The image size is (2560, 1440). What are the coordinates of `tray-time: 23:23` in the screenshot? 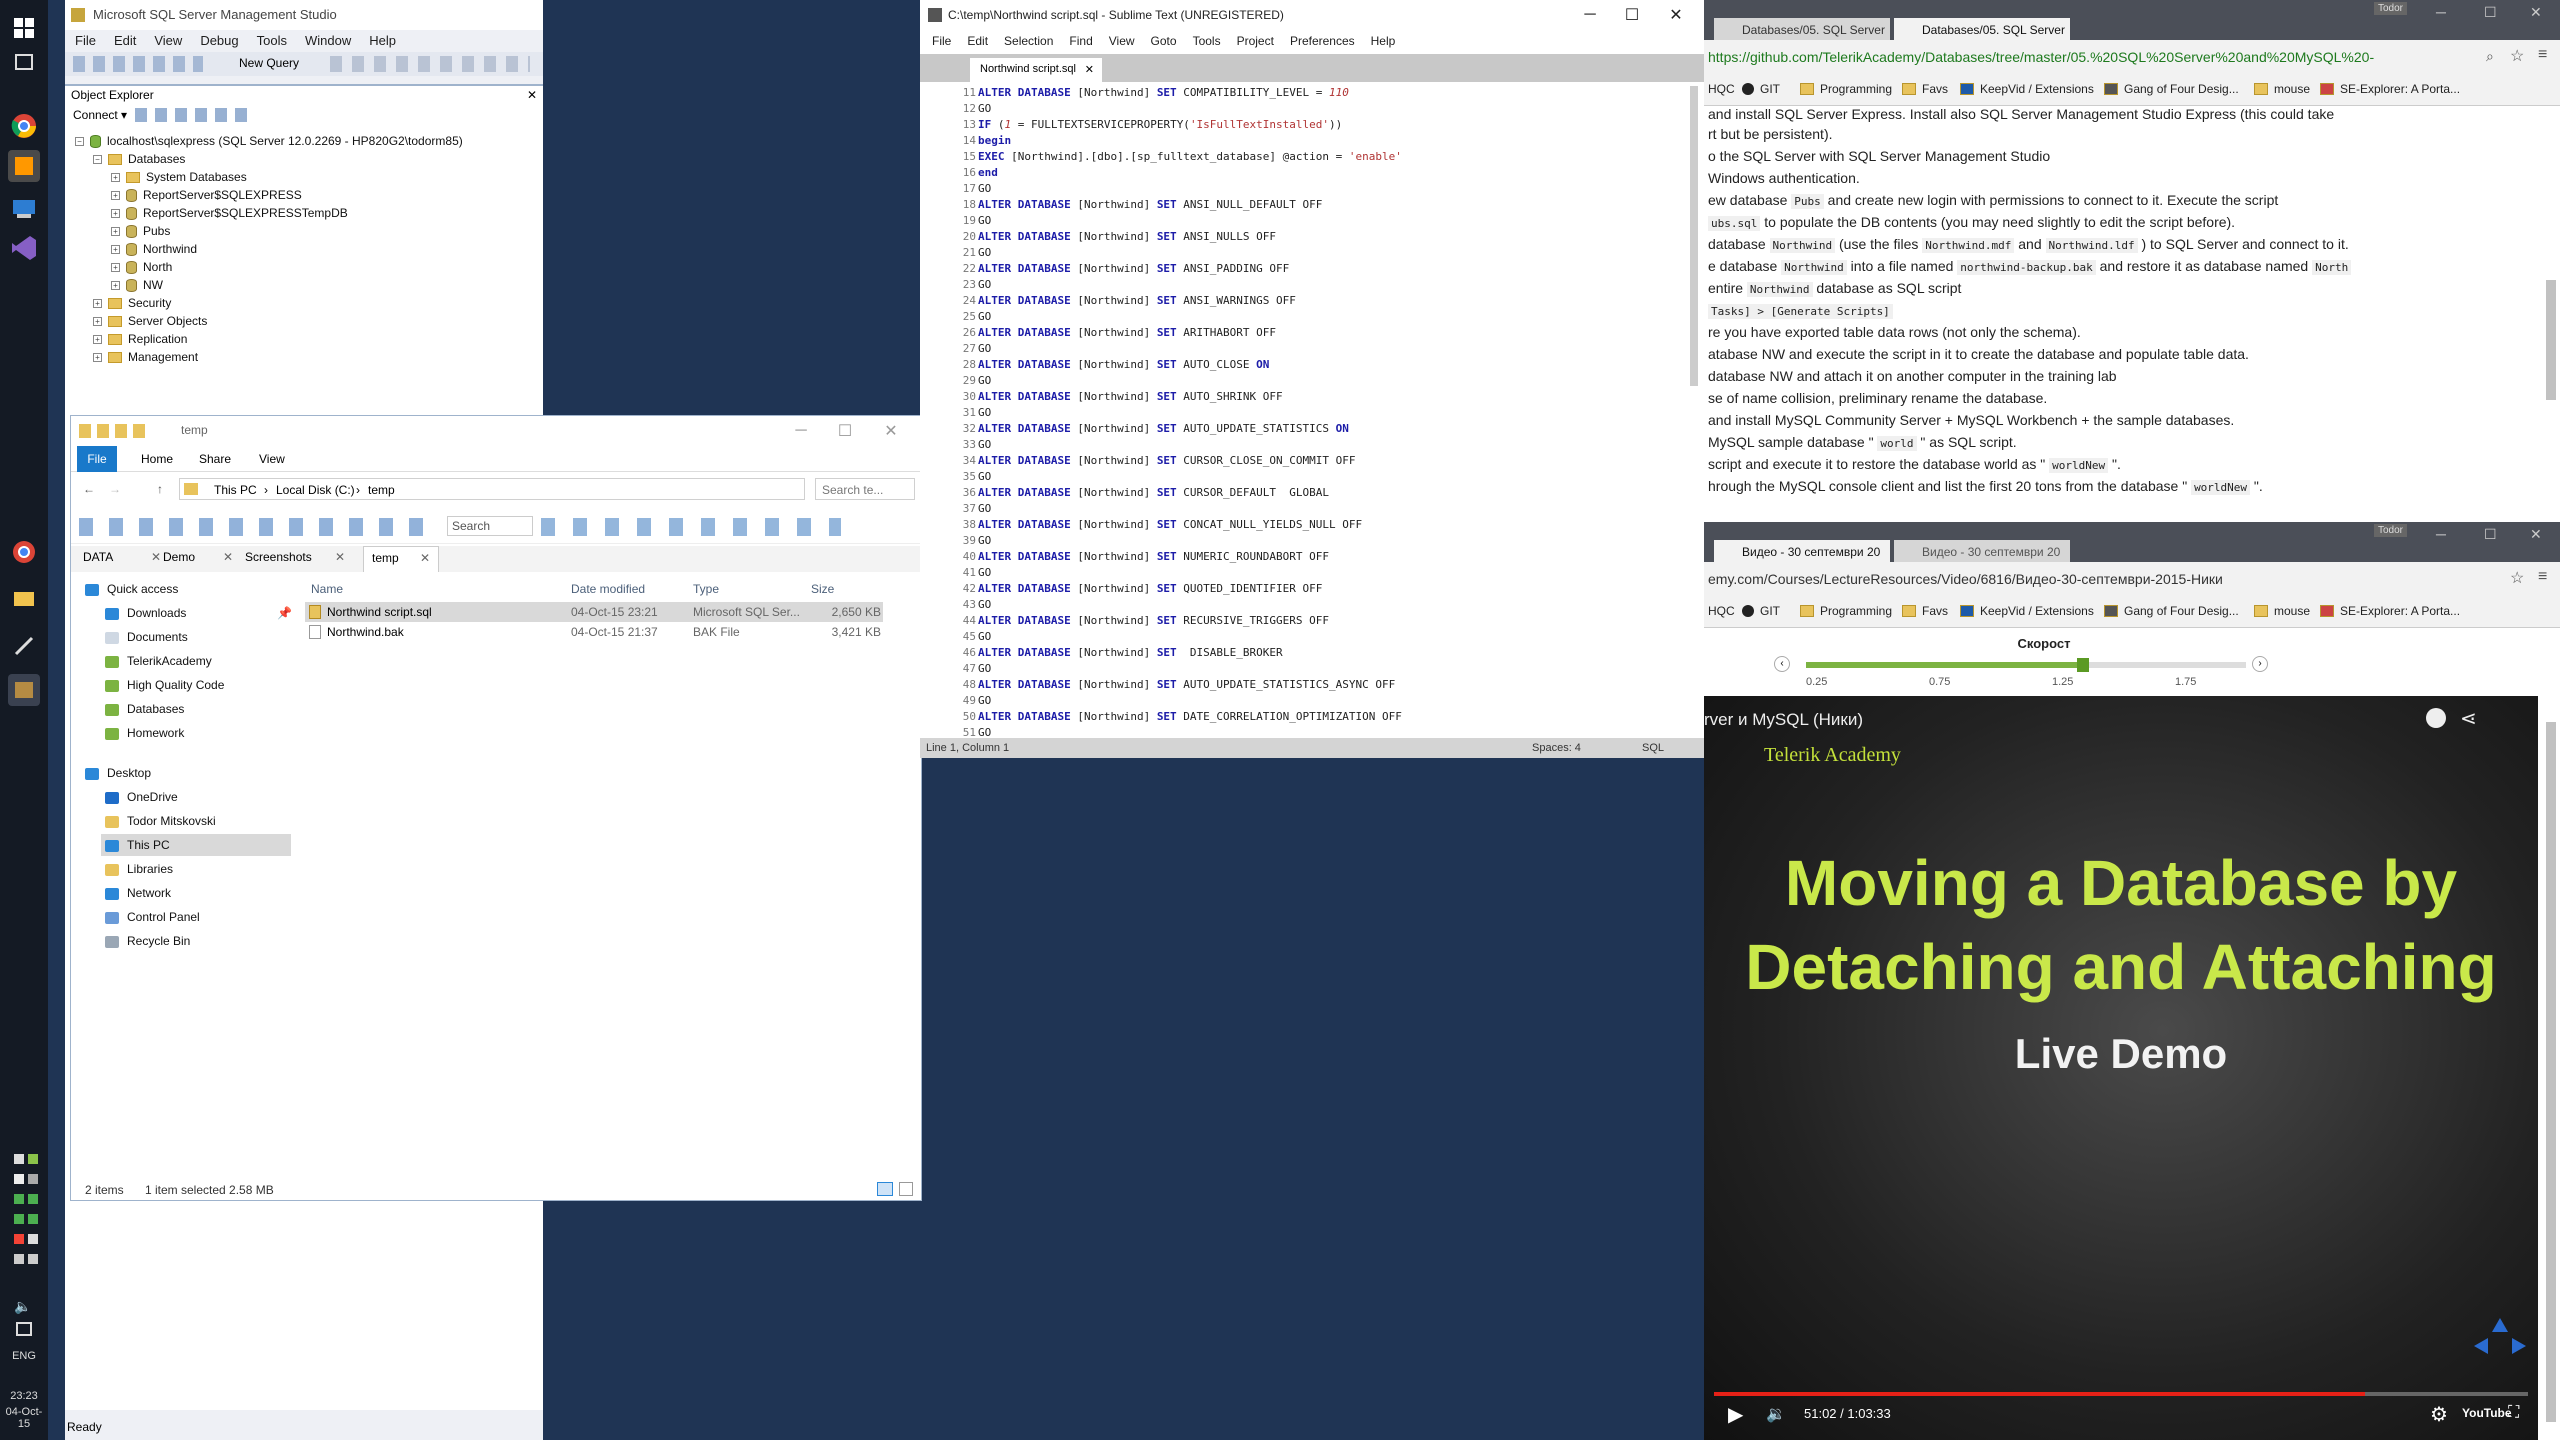 It's located at (24, 1396).